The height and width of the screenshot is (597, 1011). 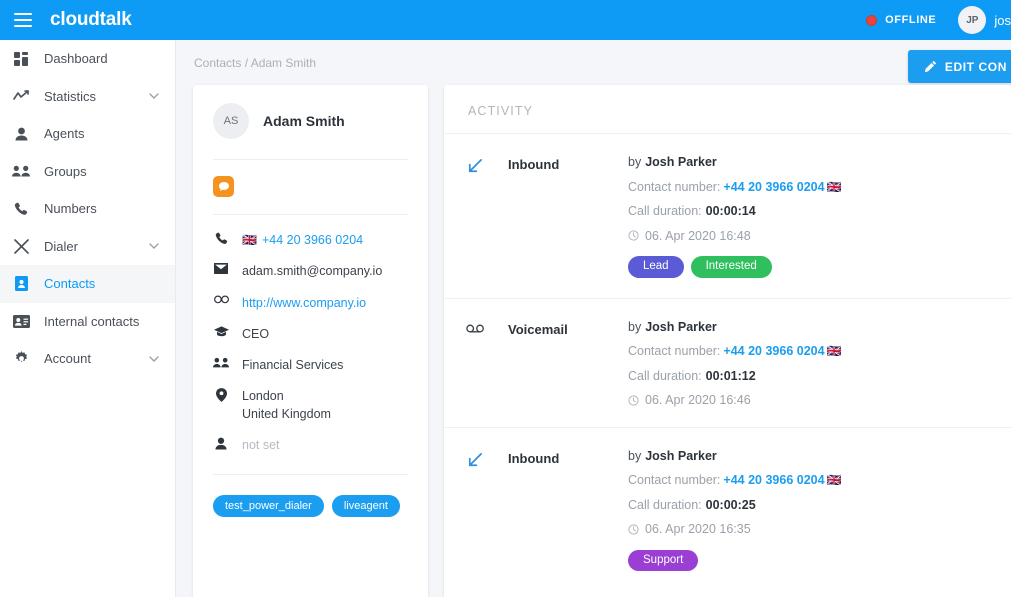 I want to click on person-icon, so click(x=221, y=443).